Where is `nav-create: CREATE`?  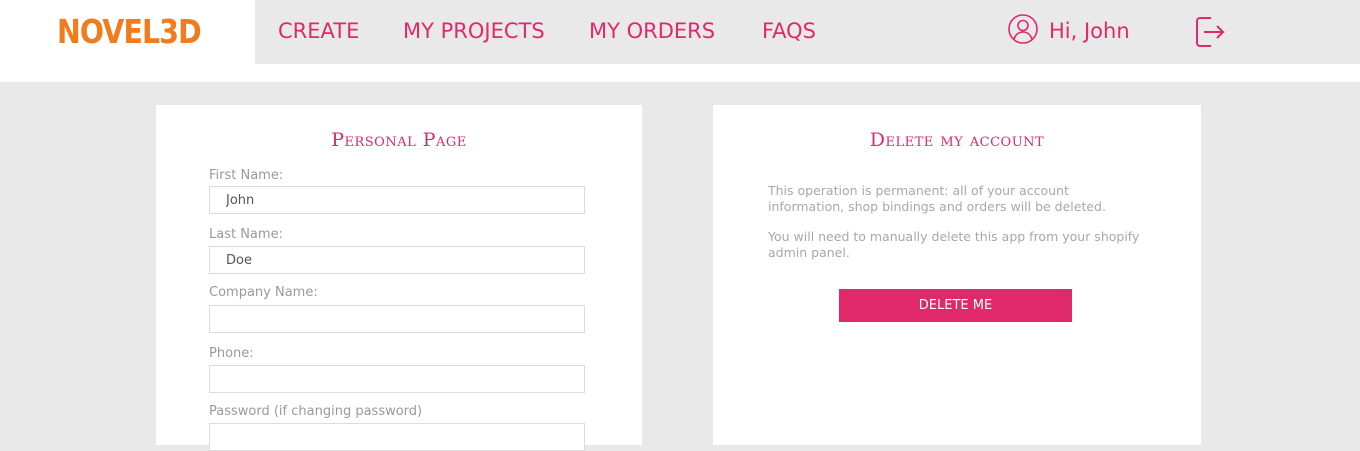
nav-create: CREATE is located at coordinates (318, 31).